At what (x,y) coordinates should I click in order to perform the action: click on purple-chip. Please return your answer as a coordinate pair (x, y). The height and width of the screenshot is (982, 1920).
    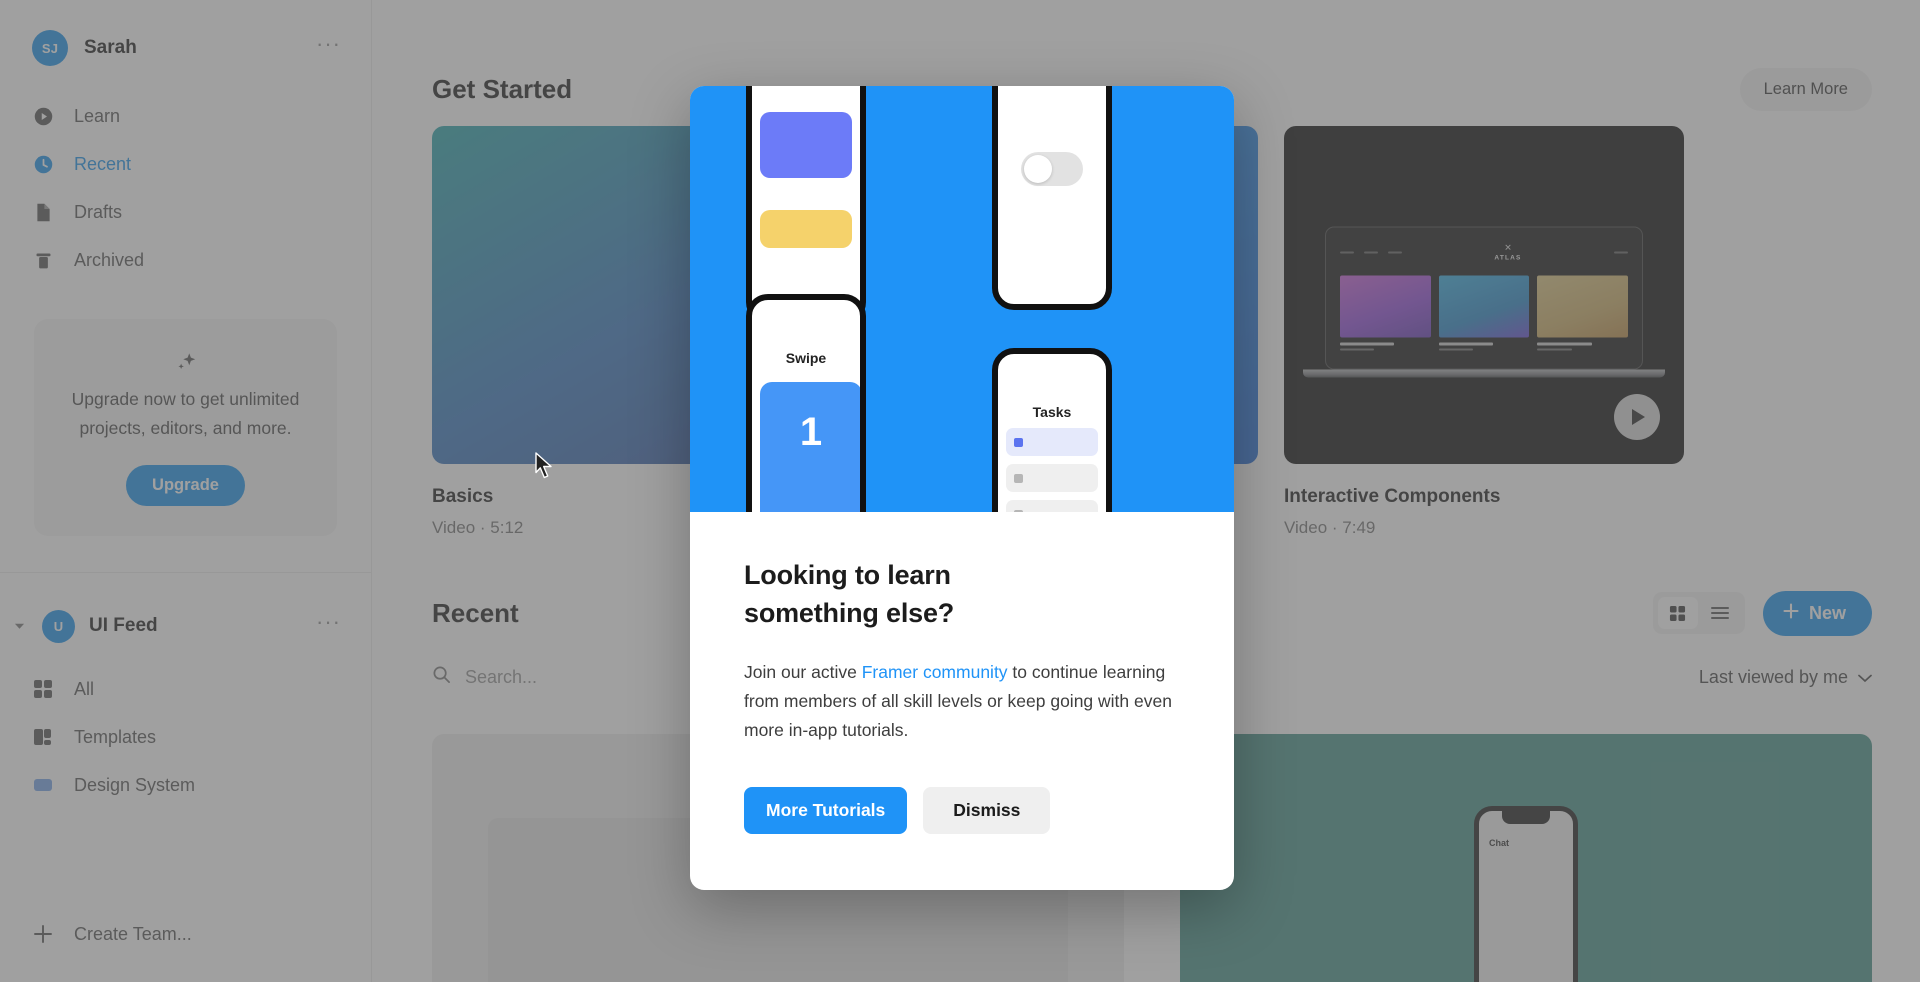
    Looking at the image, I should click on (806, 145).